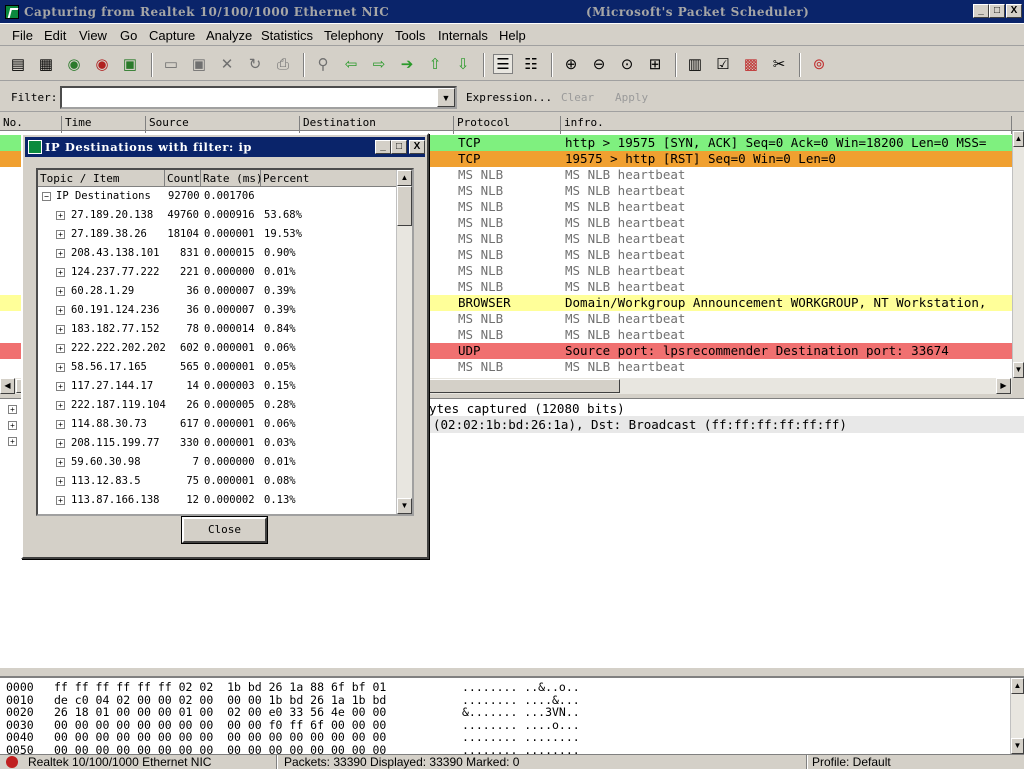  I want to click on coloring-rules-icon: ▩, so click(751, 64).